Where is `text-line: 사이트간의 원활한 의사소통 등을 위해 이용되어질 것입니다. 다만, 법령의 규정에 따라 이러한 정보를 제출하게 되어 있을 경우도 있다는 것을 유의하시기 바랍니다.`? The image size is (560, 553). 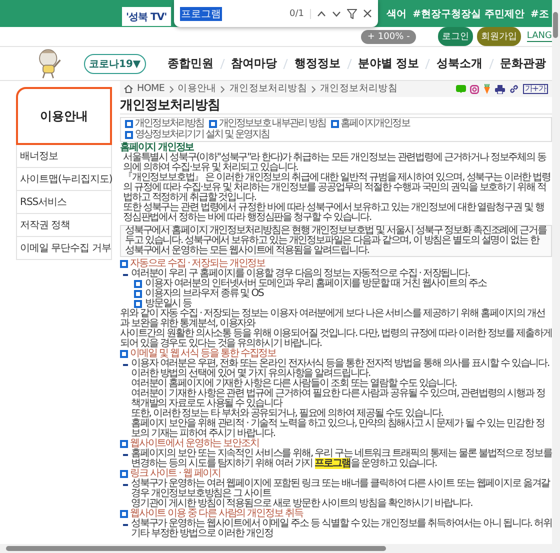 text-line: 사이트간의 원활한 의사소통 등을 위해 이용되어질 것입니다. 다만, 법령의 규정에 따라 이러한 정보를 제출하게 되어 있을 경우도 있다는 것을 유의하시기 바랍니다. is located at coordinates (336, 339).